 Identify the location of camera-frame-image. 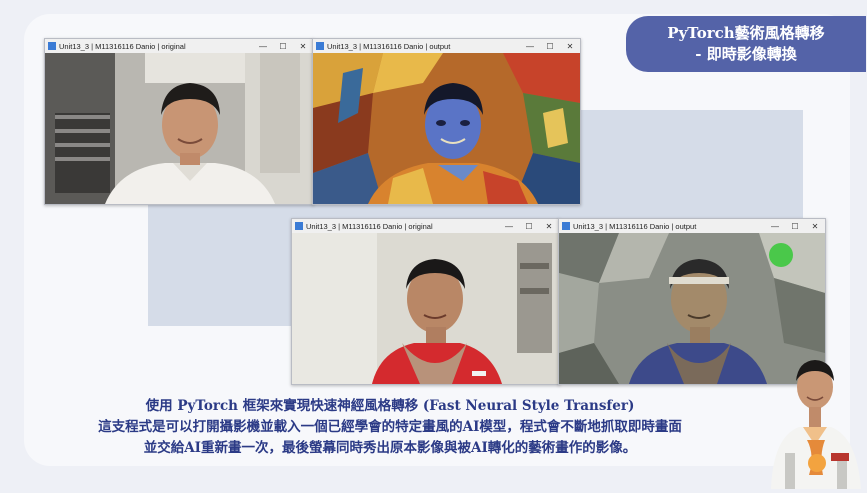
(179, 128).